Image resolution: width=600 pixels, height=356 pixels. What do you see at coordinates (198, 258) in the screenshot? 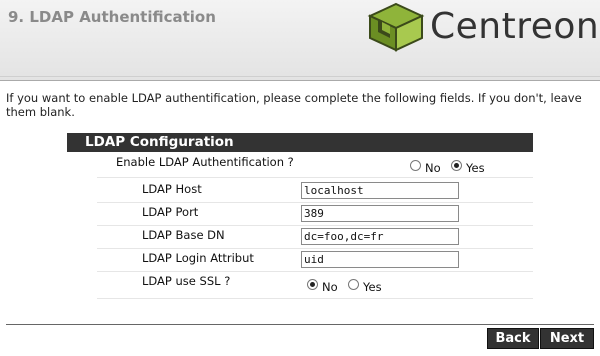
I see `ldap-login-attribut-label: LDAP Login Attribut` at bounding box center [198, 258].